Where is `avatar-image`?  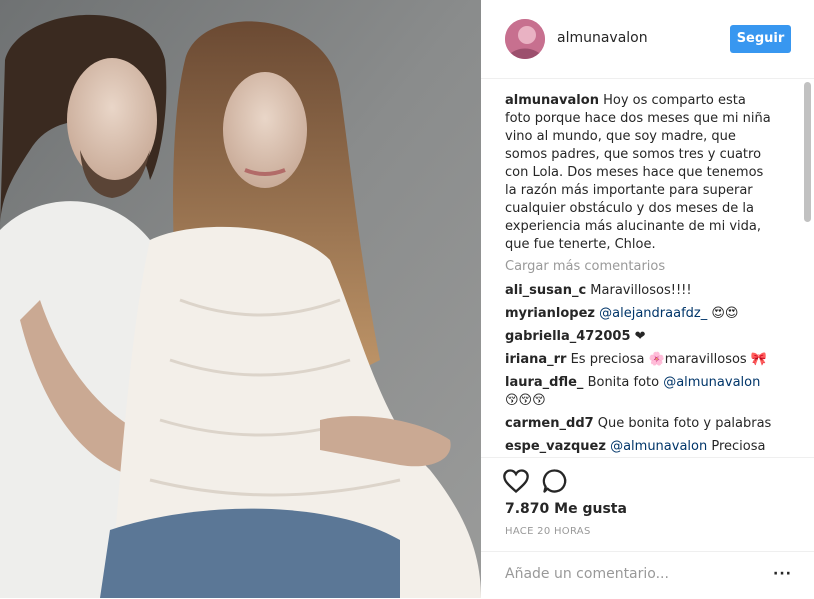
avatar-image is located at coordinates (525, 39).